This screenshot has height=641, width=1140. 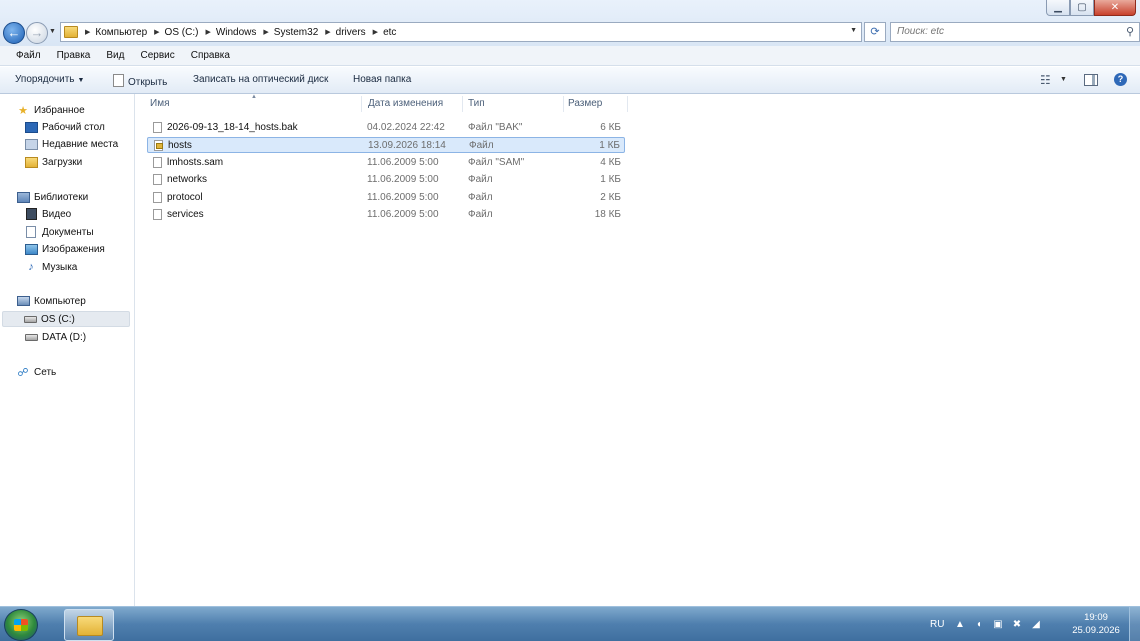 I want to click on show-hidden-icons-icon: ▲, so click(x=959, y=624).